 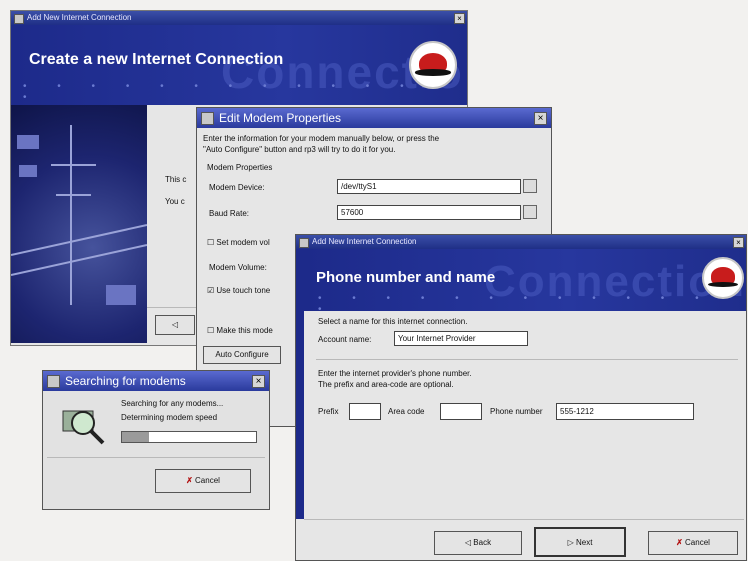 I want to click on modem-volume-label: Modem Volume:, so click(x=238, y=267).